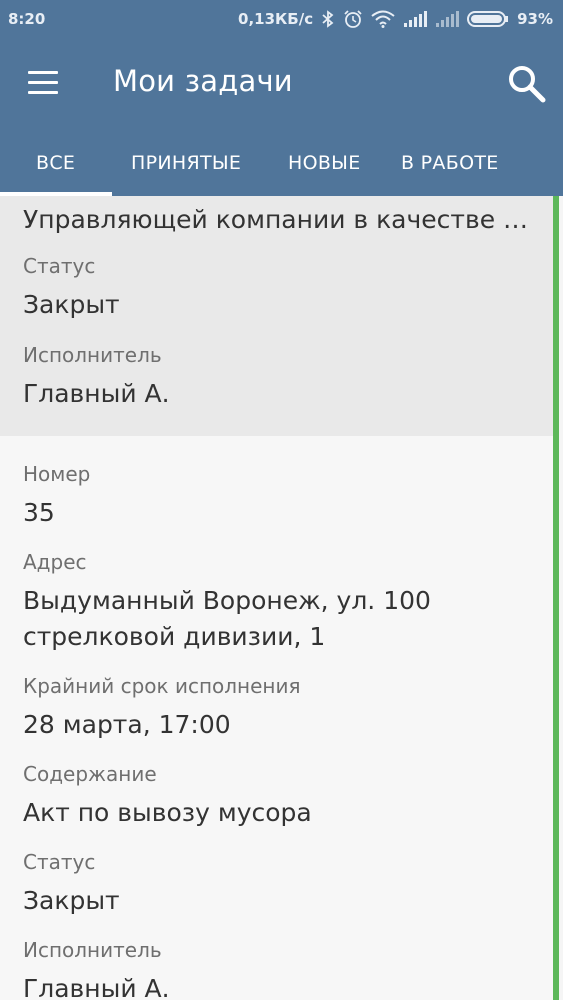 The height and width of the screenshot is (1000, 563). Describe the element at coordinates (383, 19) in the screenshot. I see `wifi-icon` at that location.